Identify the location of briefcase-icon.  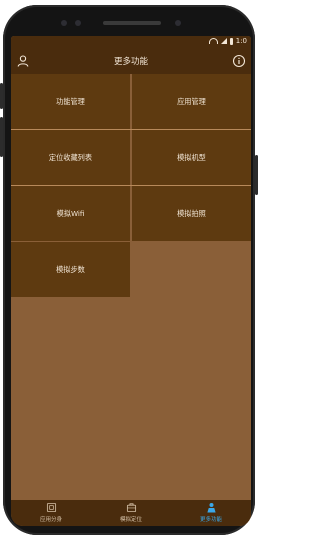
(131, 508).